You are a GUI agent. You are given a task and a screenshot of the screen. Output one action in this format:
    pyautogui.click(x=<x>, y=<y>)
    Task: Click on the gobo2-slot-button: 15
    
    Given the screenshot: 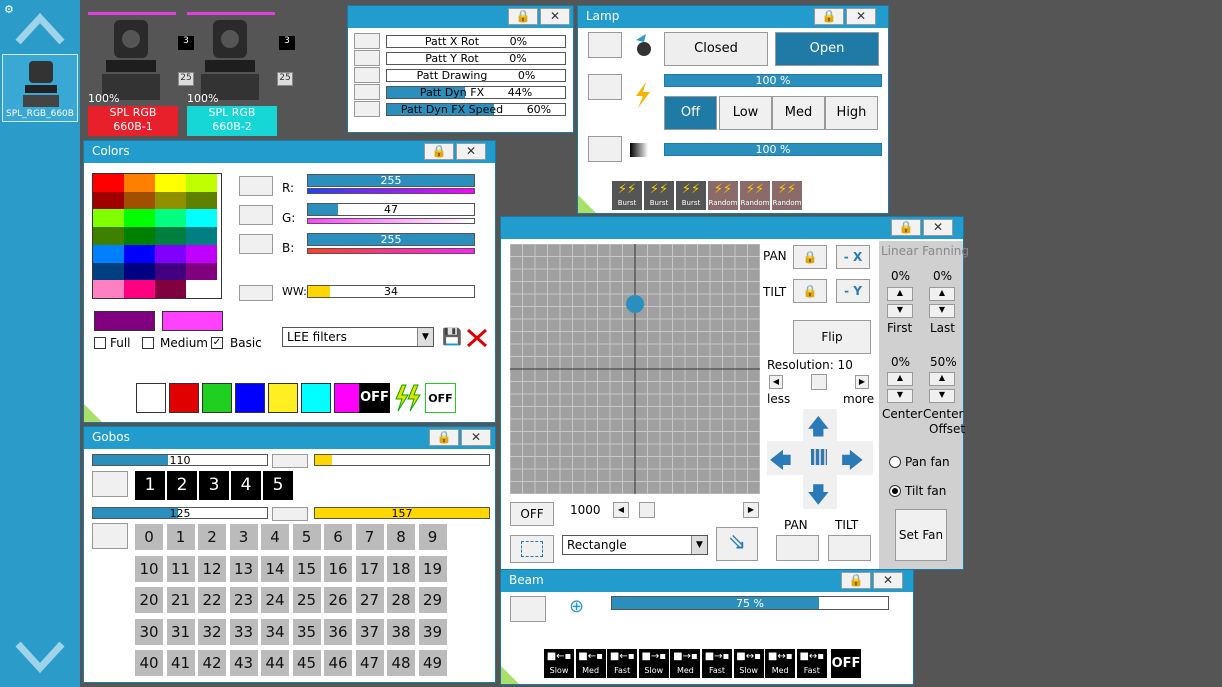 What is the action you would take?
    pyautogui.click(x=306, y=568)
    